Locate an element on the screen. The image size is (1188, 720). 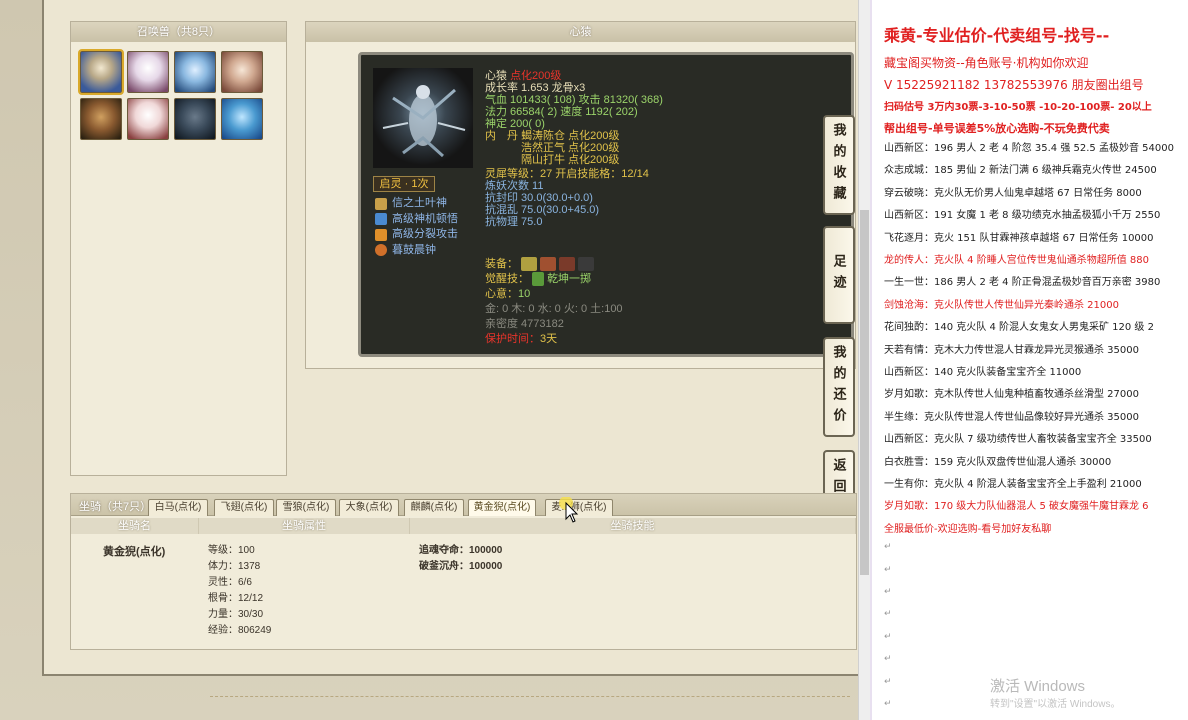
doc-listing-row: 剑蚀沧海：克火队传世人传世仙异光秦岭通杀 21000 is located at coordinates (1001, 305).